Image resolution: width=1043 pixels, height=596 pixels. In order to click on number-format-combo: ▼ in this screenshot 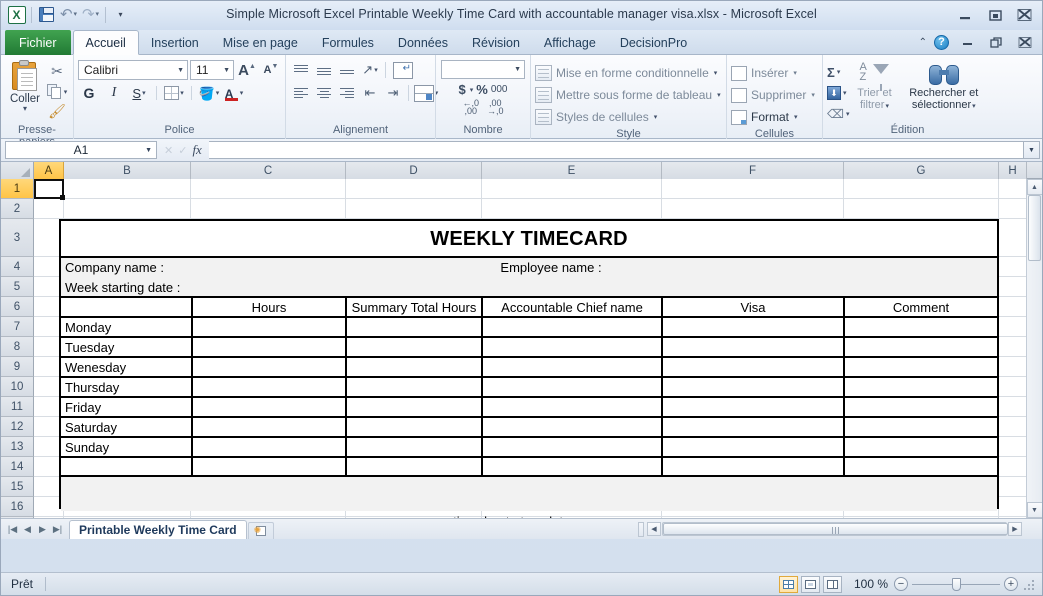, I will do `click(483, 69)`.